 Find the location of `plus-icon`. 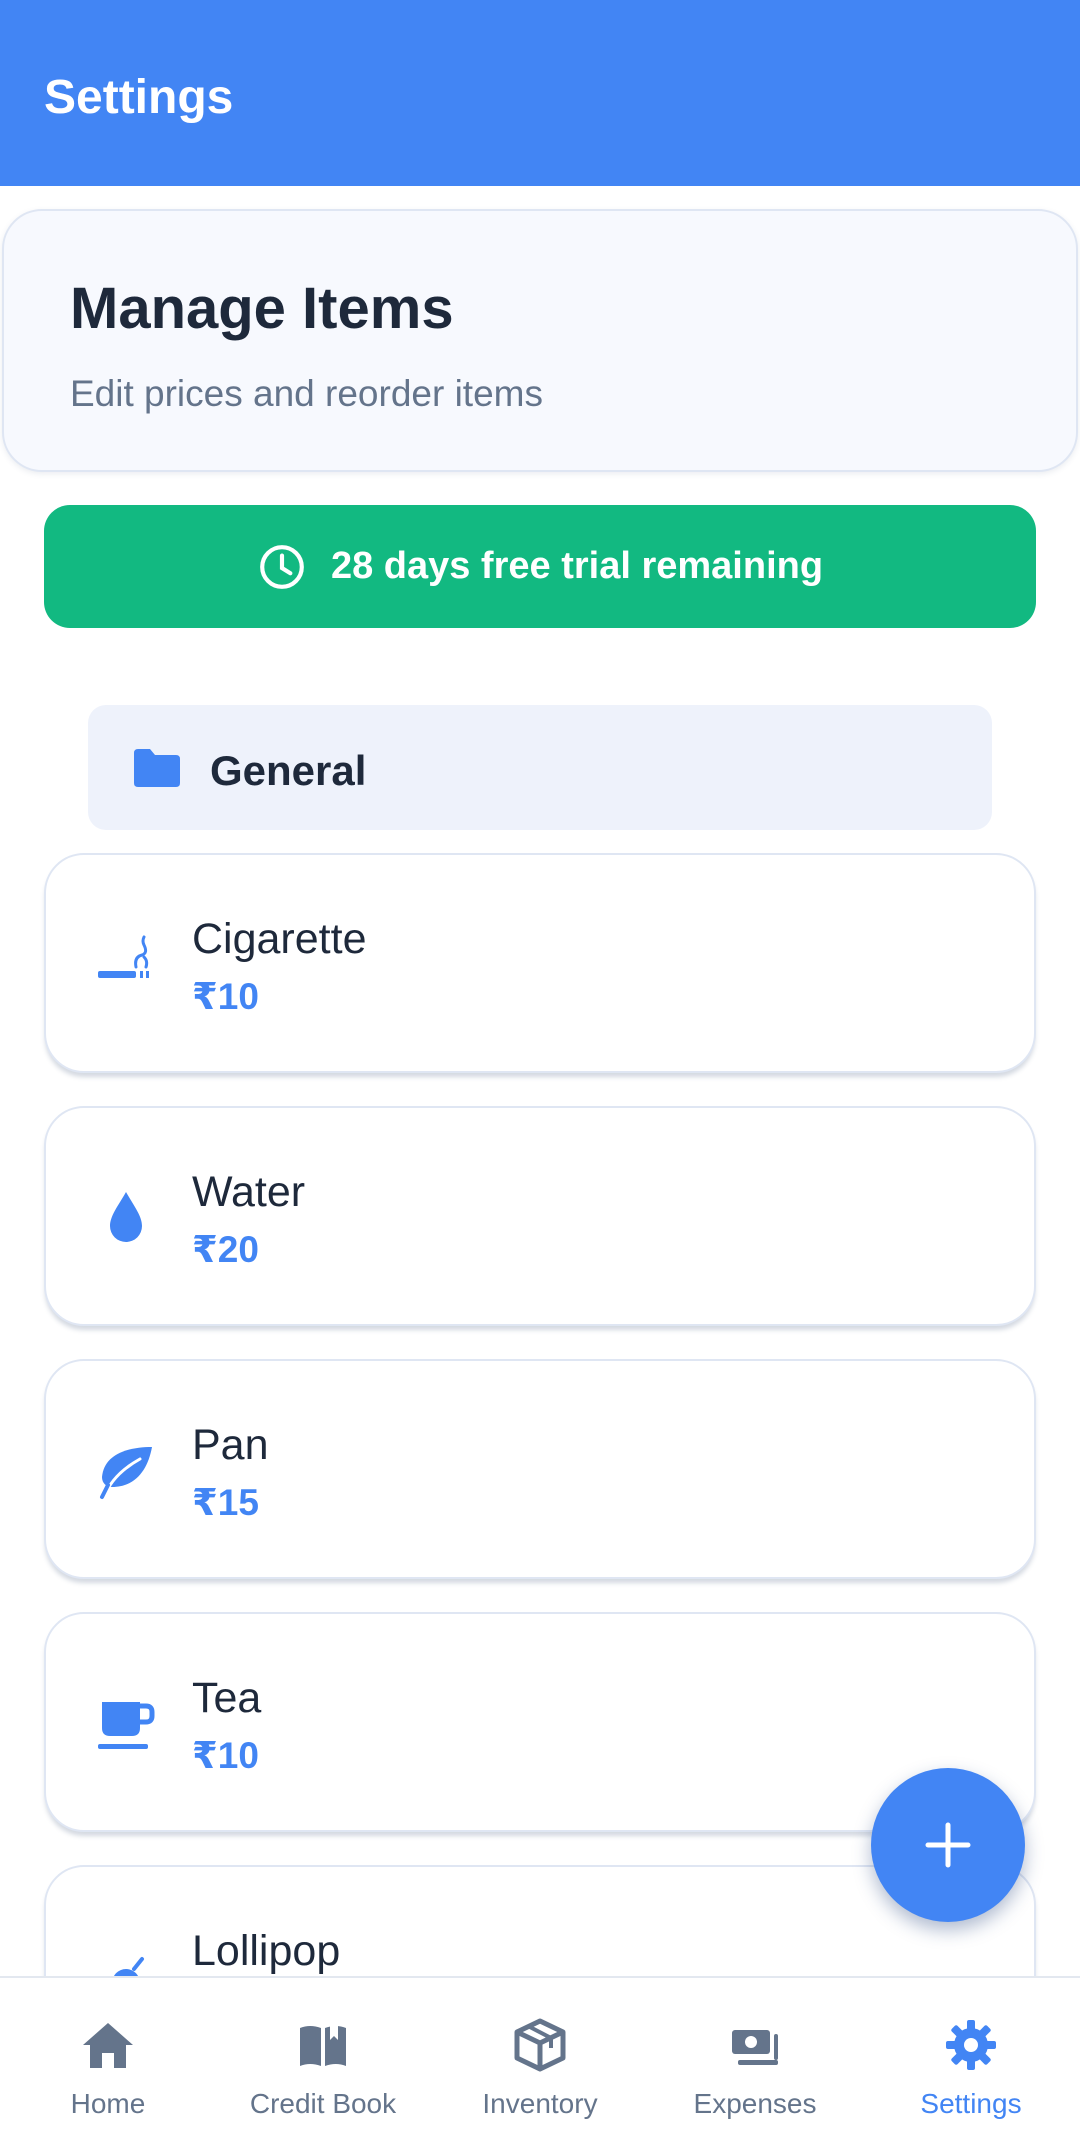

plus-icon is located at coordinates (948, 1845).